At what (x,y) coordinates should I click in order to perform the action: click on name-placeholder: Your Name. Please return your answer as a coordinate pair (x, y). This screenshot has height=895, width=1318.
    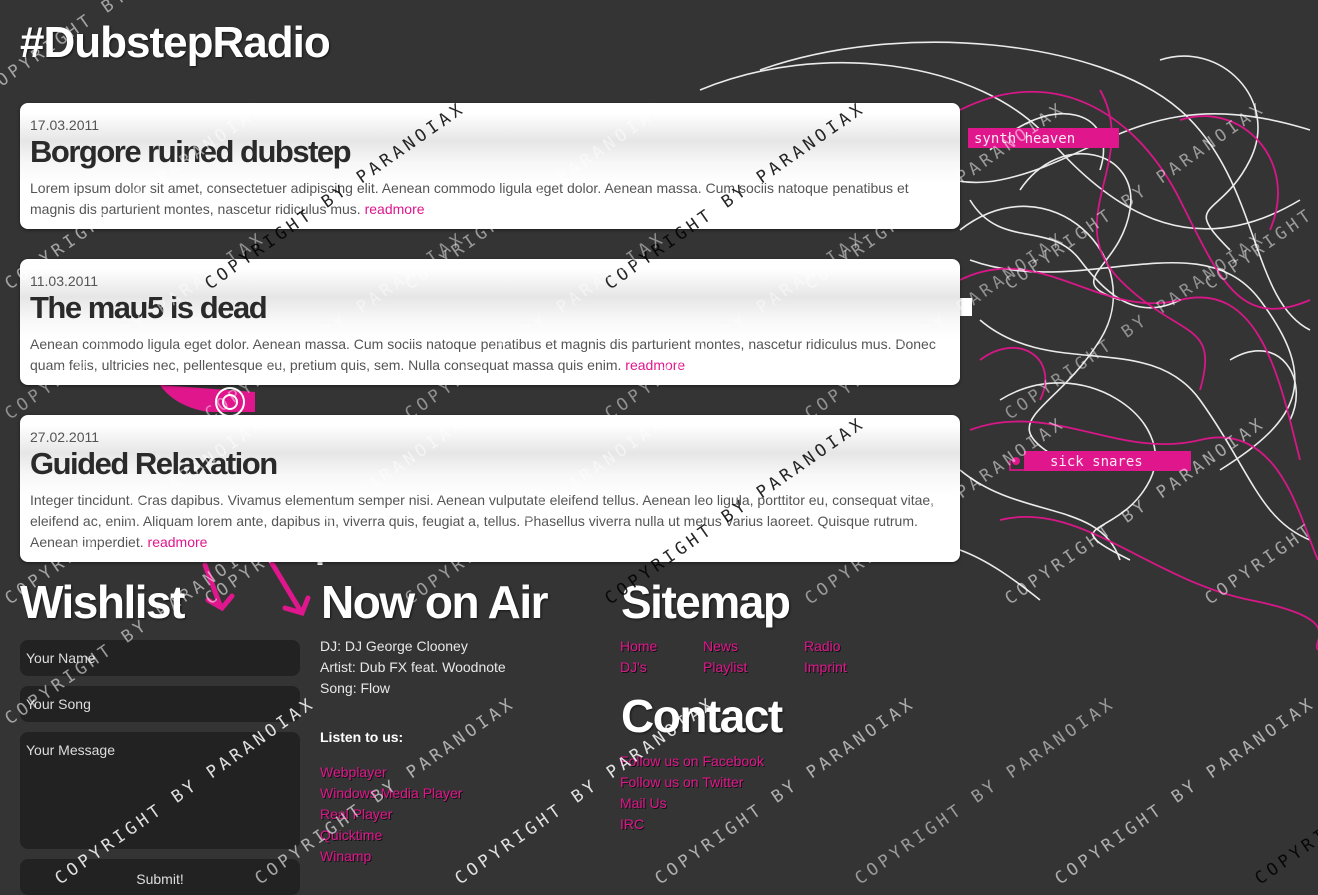
    Looking at the image, I should click on (61, 658).